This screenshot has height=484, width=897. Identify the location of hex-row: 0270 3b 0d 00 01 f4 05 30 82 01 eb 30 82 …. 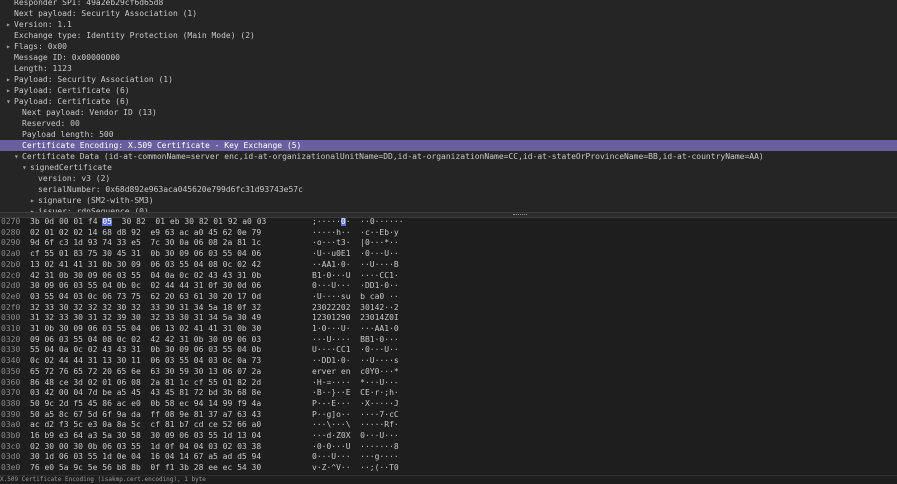
(448, 222).